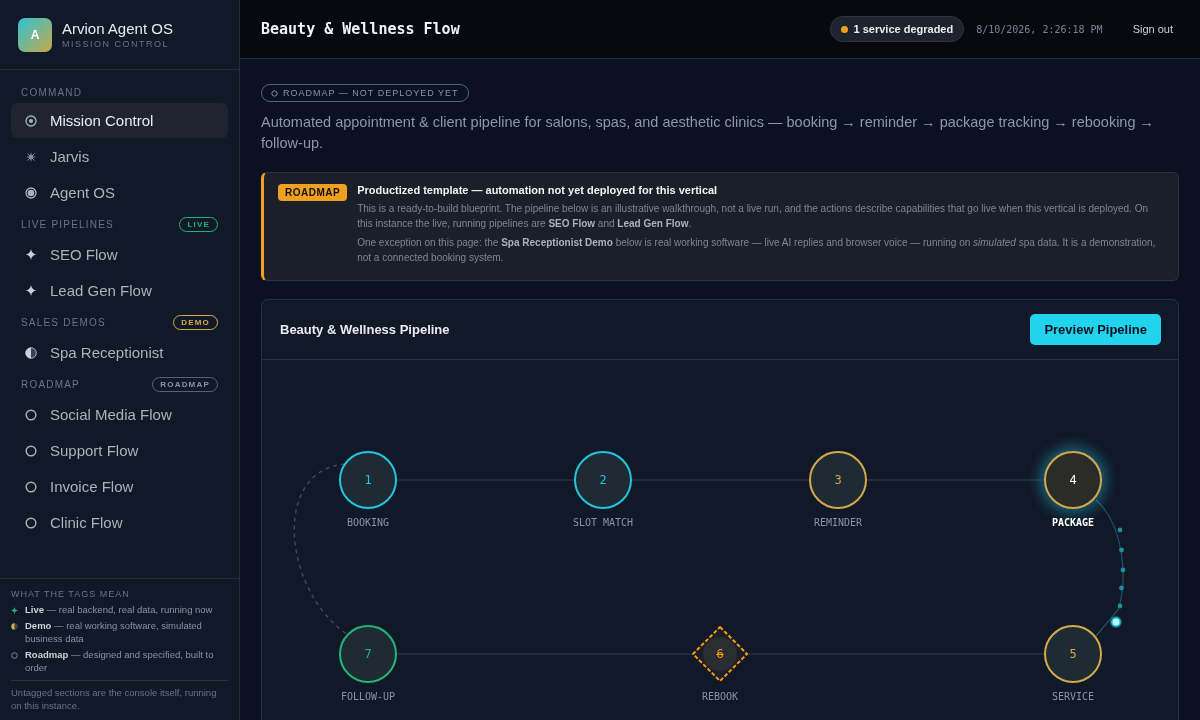 This screenshot has height=720, width=1200. What do you see at coordinates (119, 486) in the screenshot?
I see `sidebar-item: Invoice Flow` at bounding box center [119, 486].